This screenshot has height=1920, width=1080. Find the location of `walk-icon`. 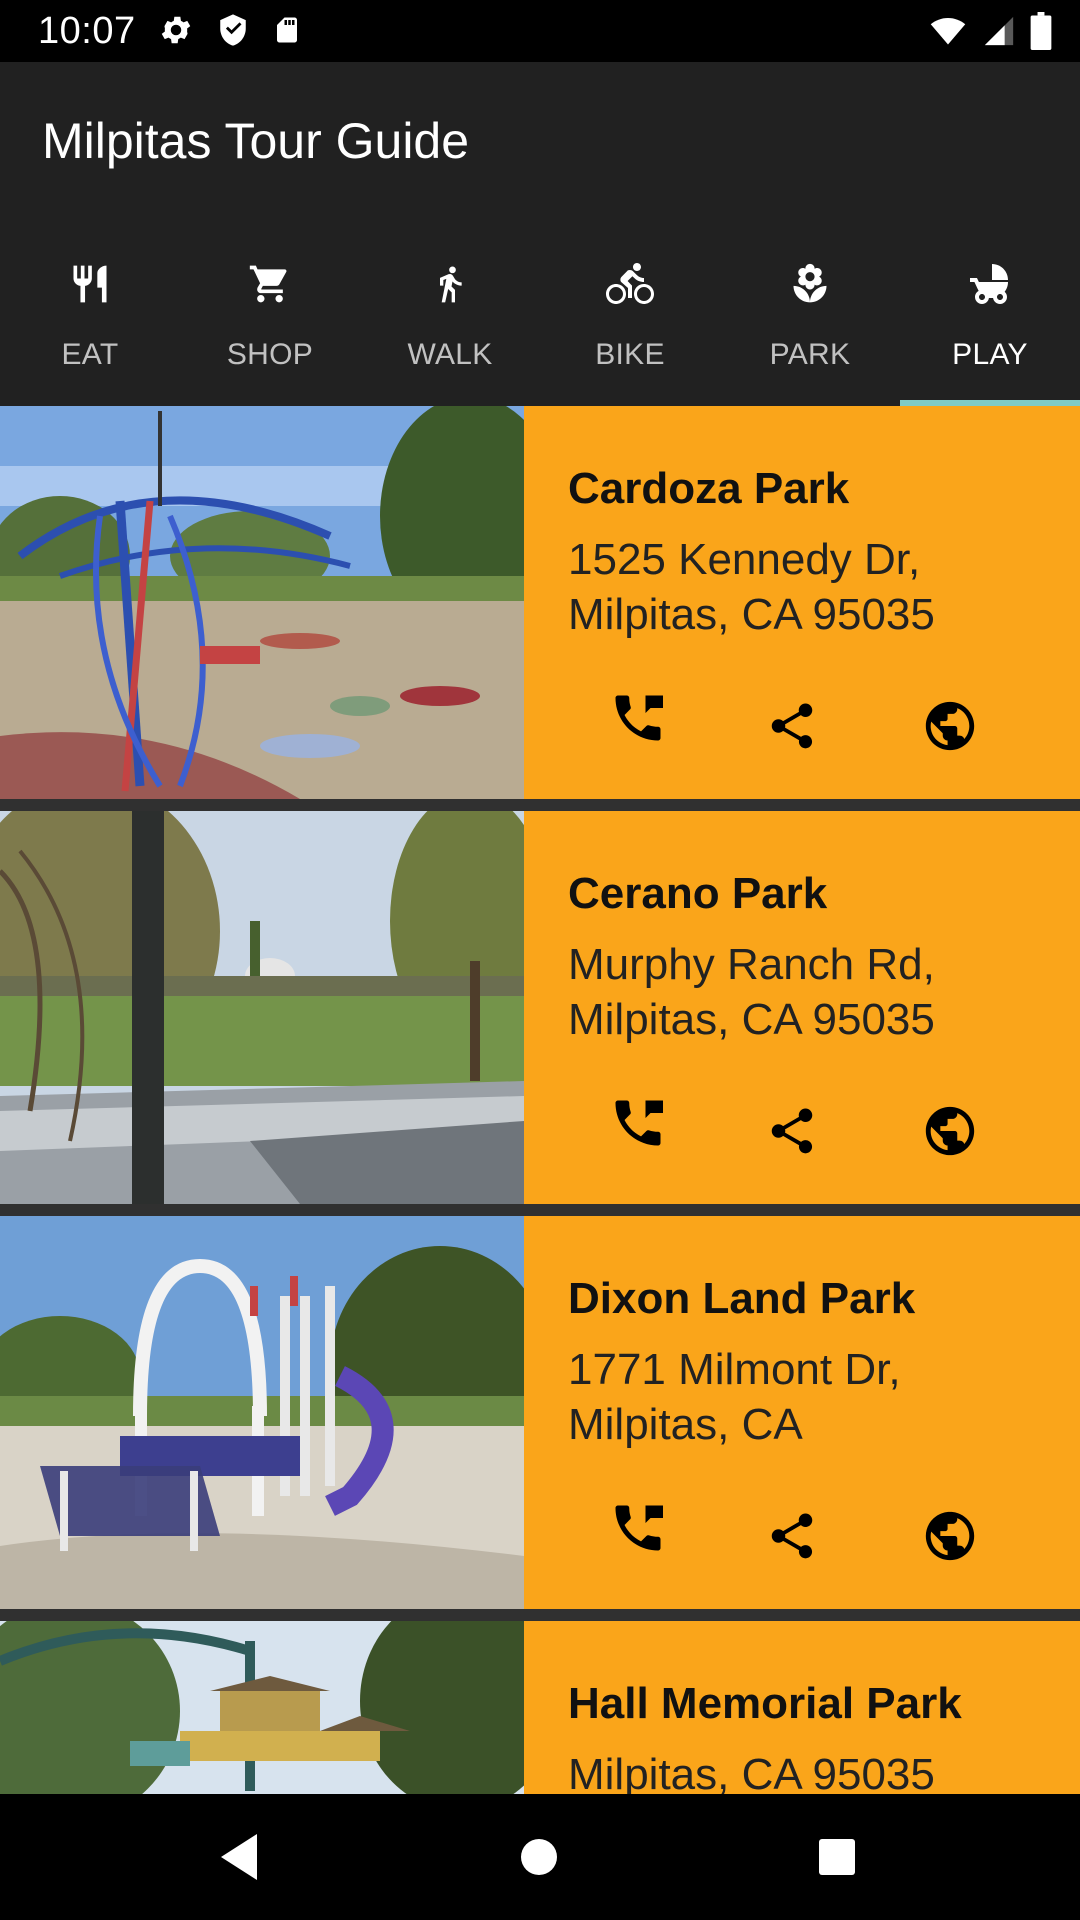

walk-icon is located at coordinates (450, 284).